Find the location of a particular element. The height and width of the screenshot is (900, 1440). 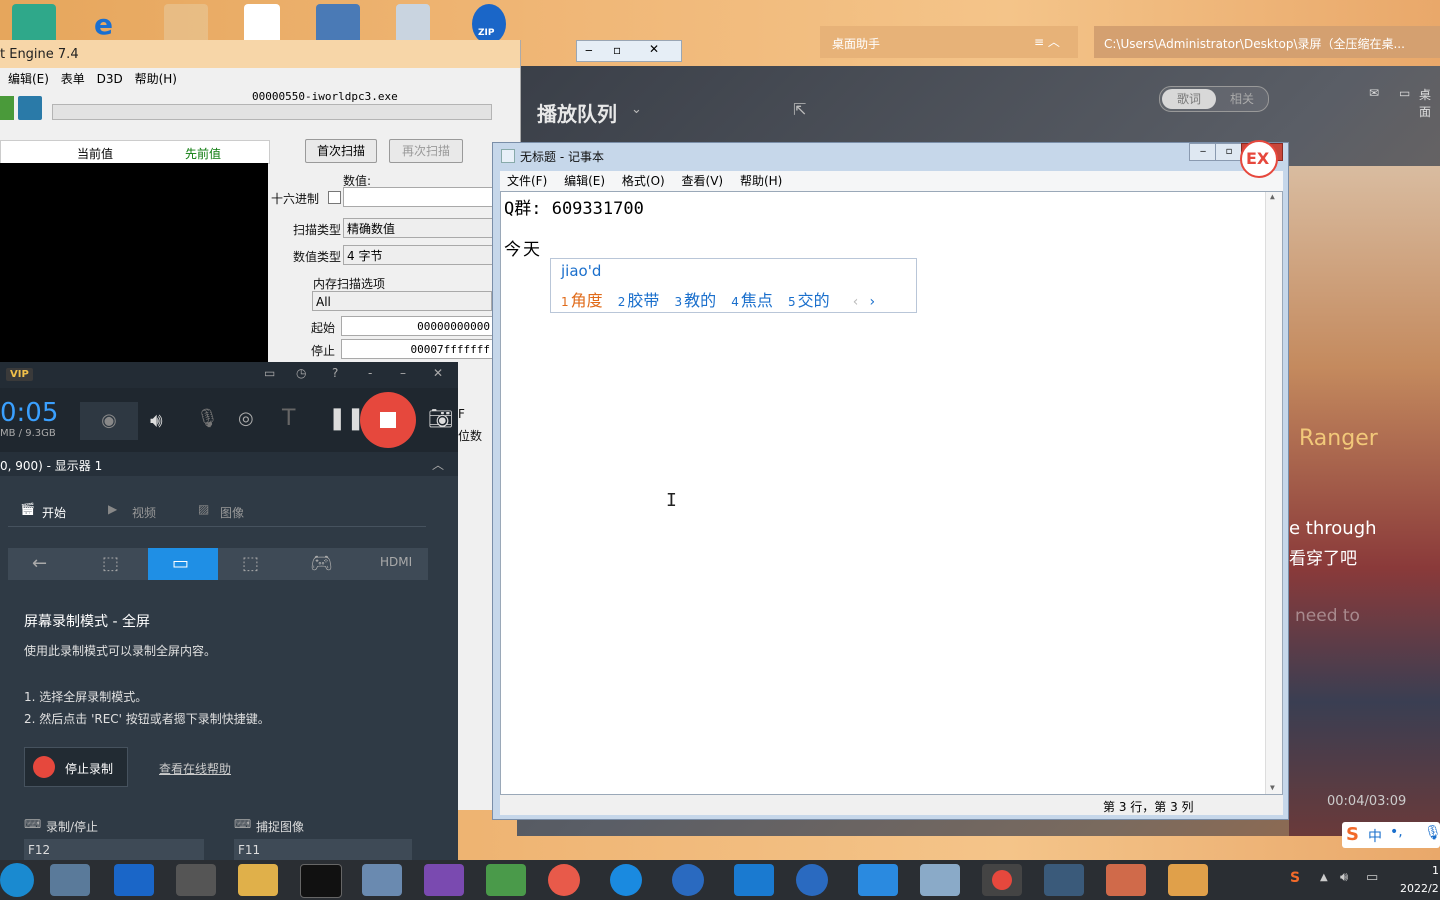

minimize-icon: ‒ is located at coordinates (1203, 152).